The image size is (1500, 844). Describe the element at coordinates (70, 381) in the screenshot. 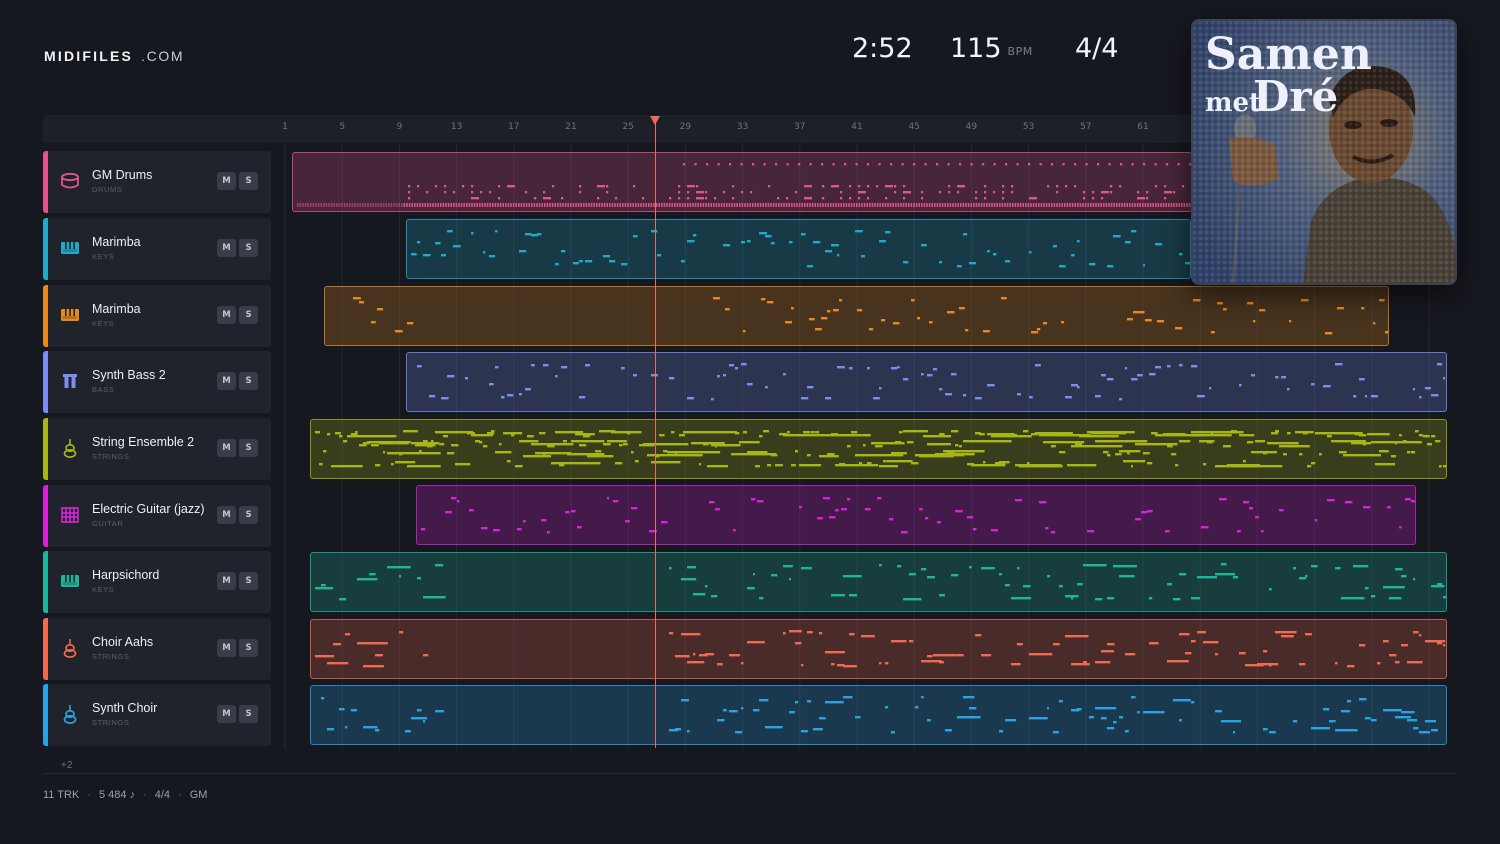

I see `bass-icon` at that location.